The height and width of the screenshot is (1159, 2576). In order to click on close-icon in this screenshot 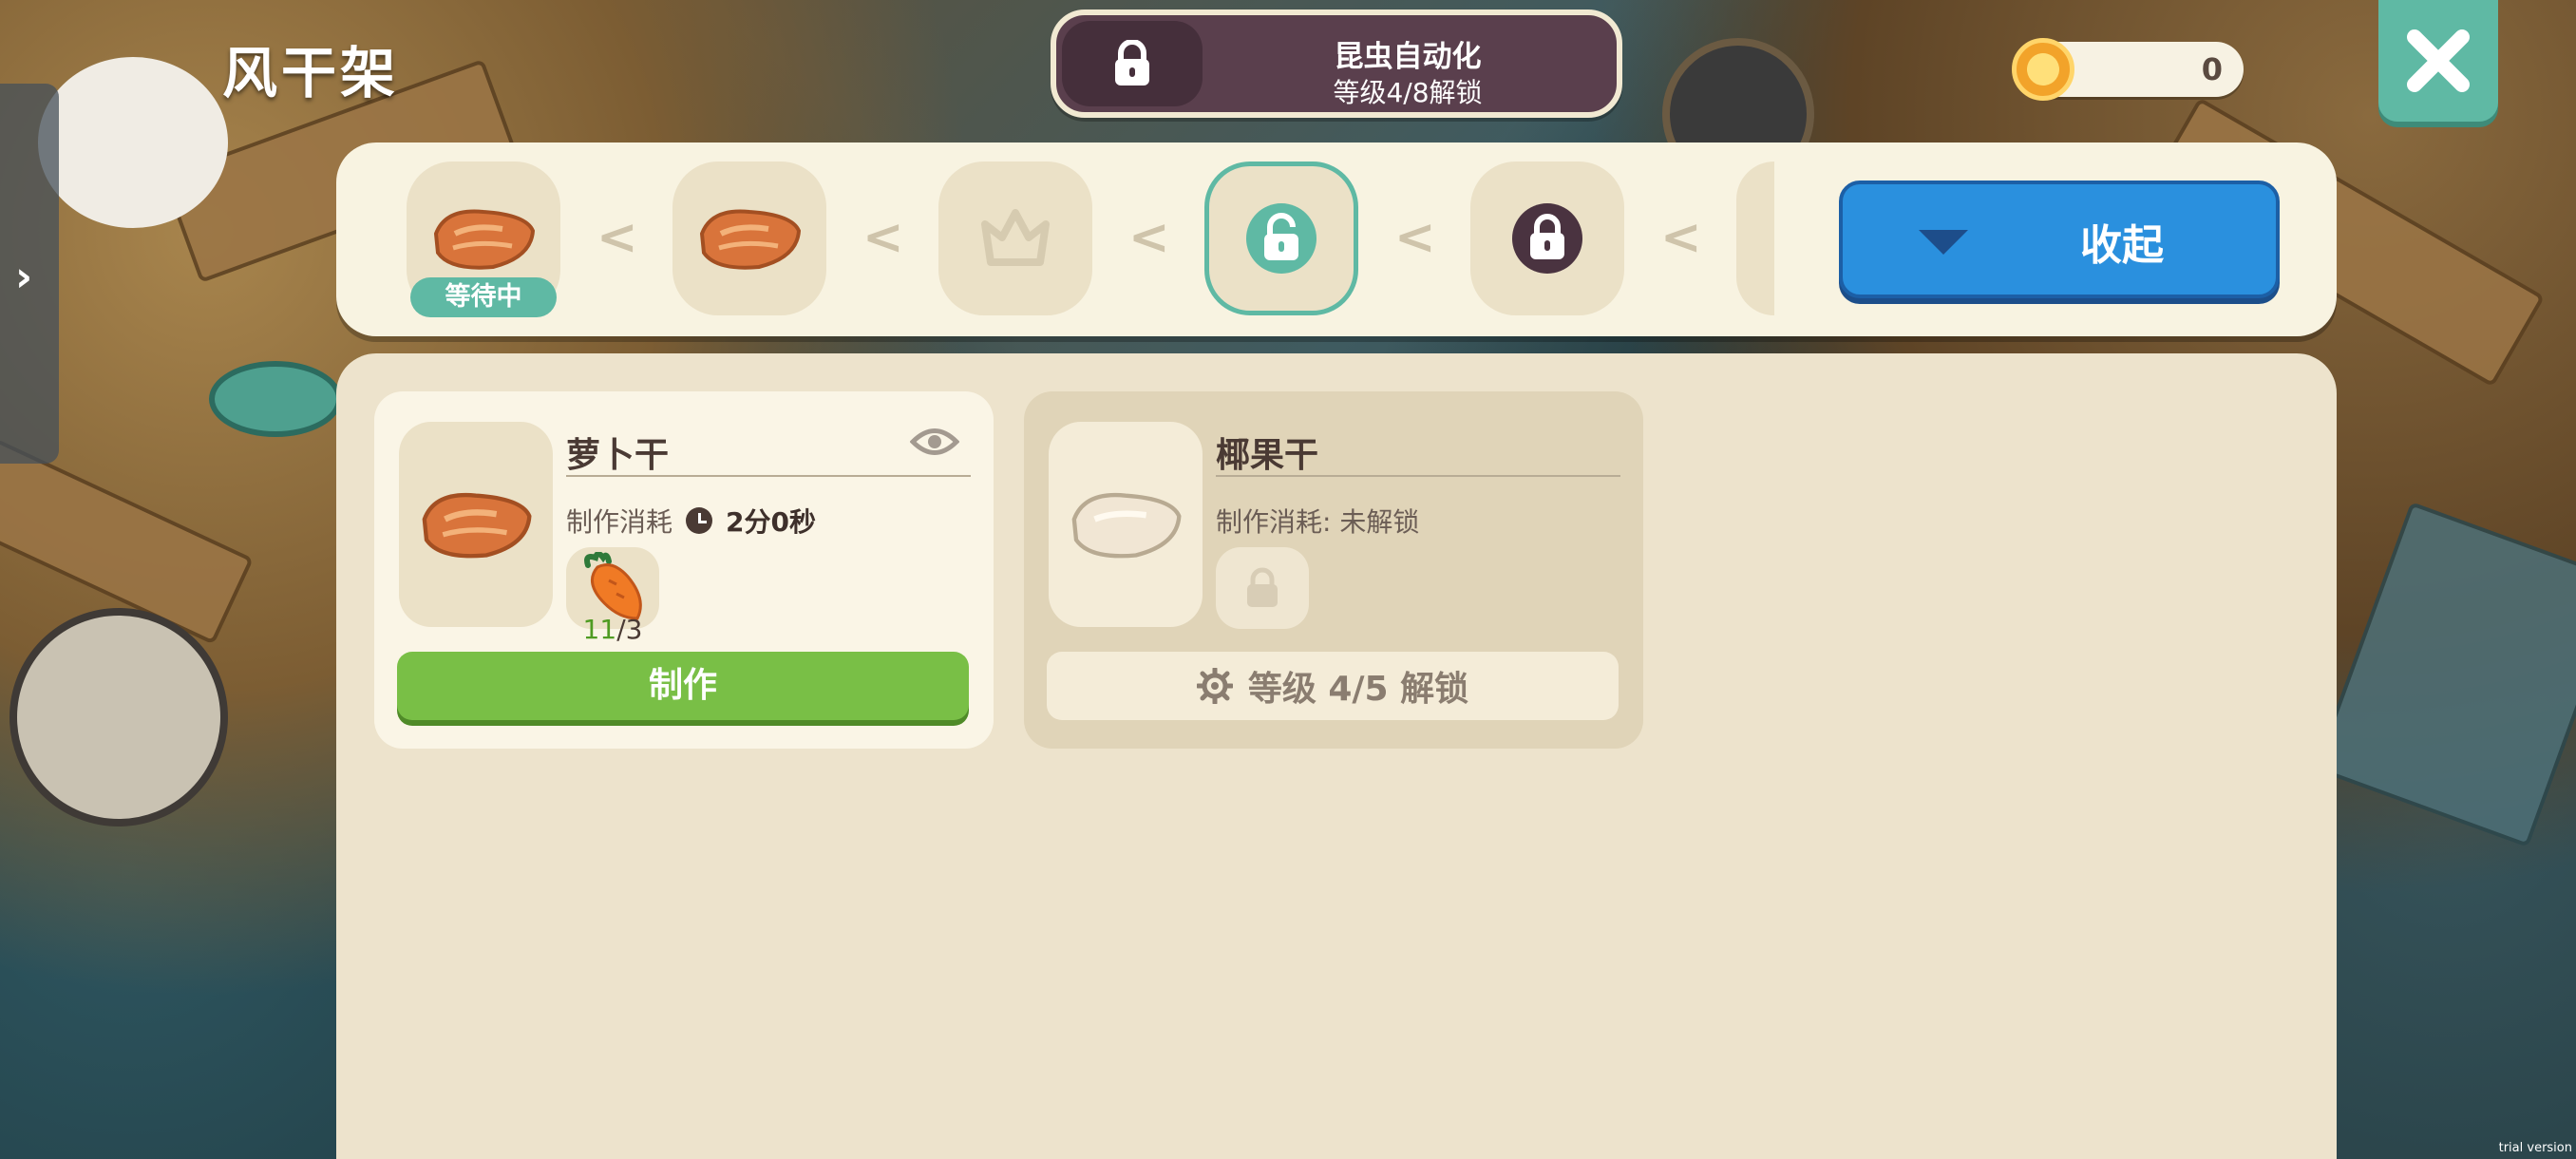, I will do `click(2438, 60)`.